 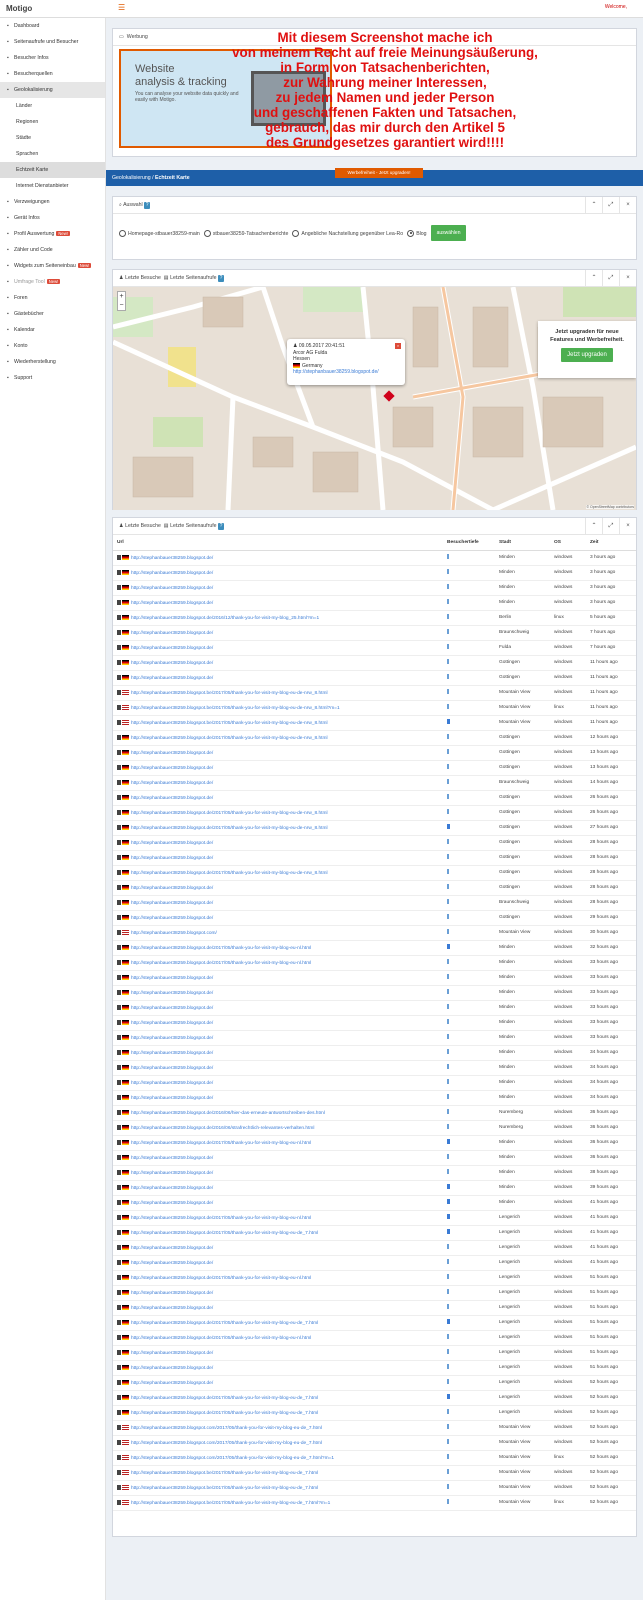 I want to click on sidebar-item-20: ▪ Konto, so click(x=52, y=346).